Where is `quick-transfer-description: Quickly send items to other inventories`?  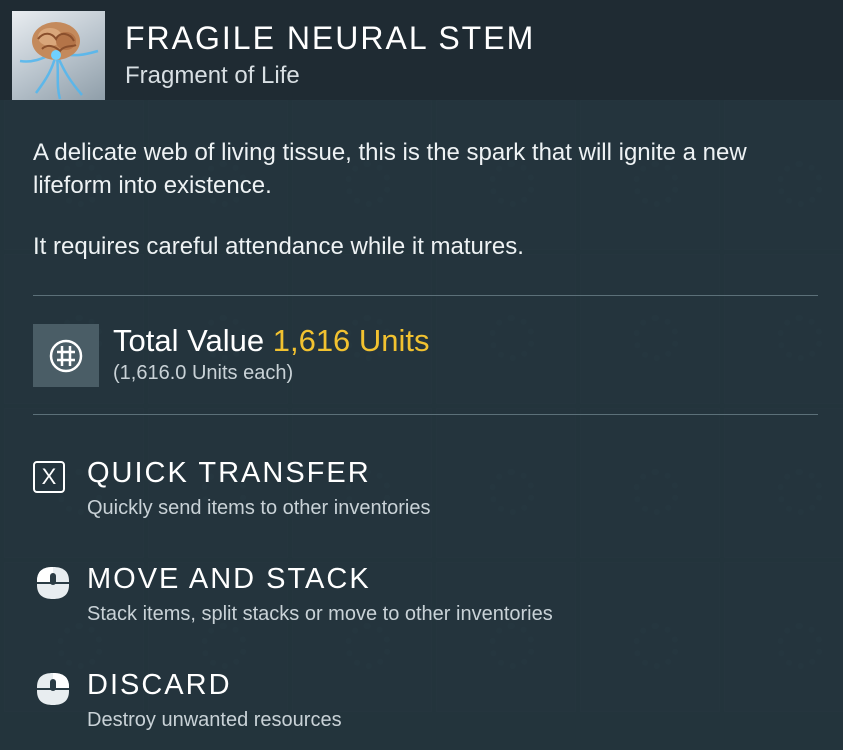 quick-transfer-description: Quickly send items to other inventories is located at coordinates (259, 508).